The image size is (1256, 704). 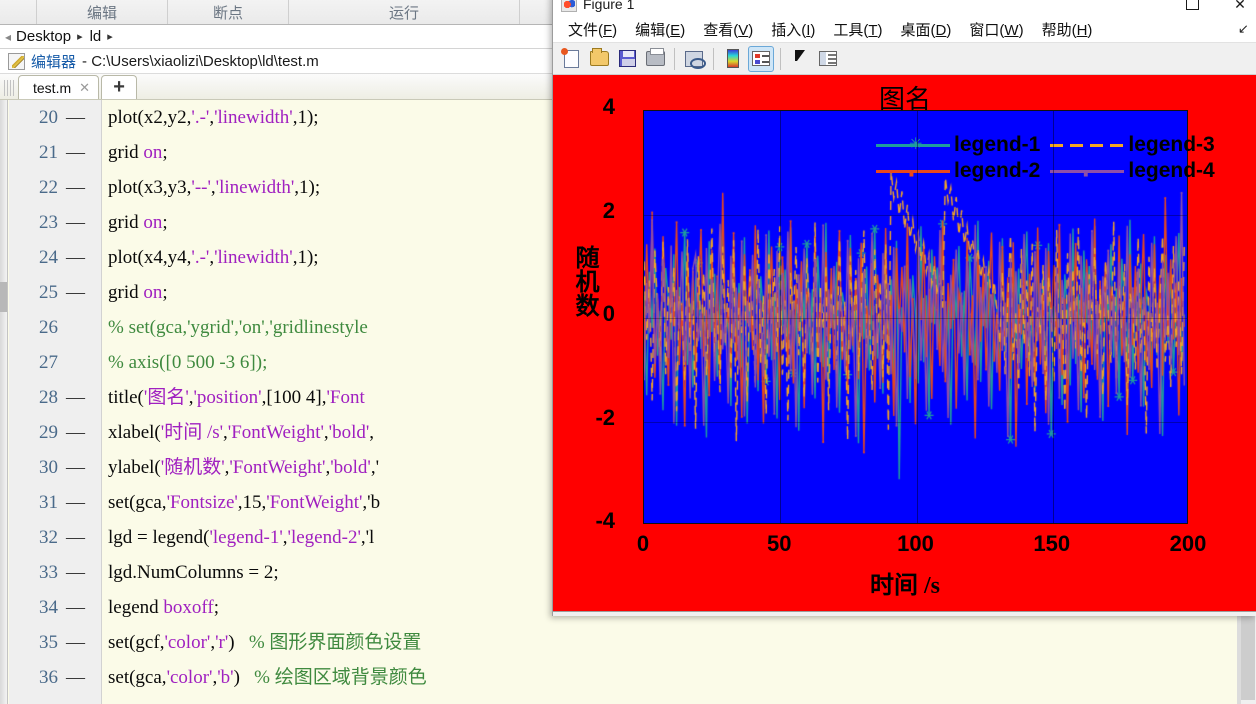 What do you see at coordinates (1188, 543) in the screenshot?
I see `x-tick-label: 200` at bounding box center [1188, 543].